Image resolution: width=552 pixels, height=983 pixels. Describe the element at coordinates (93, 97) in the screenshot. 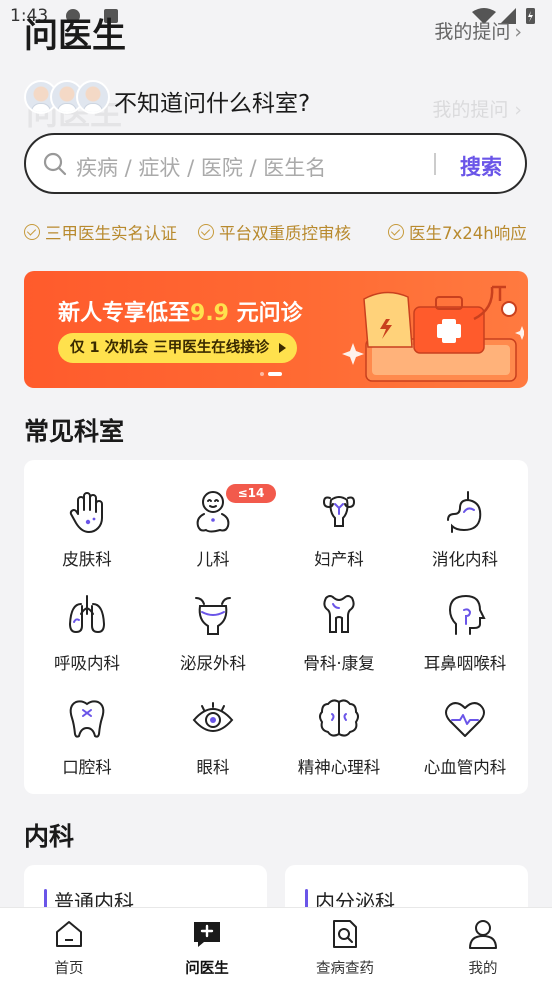

I see `avatar` at that location.